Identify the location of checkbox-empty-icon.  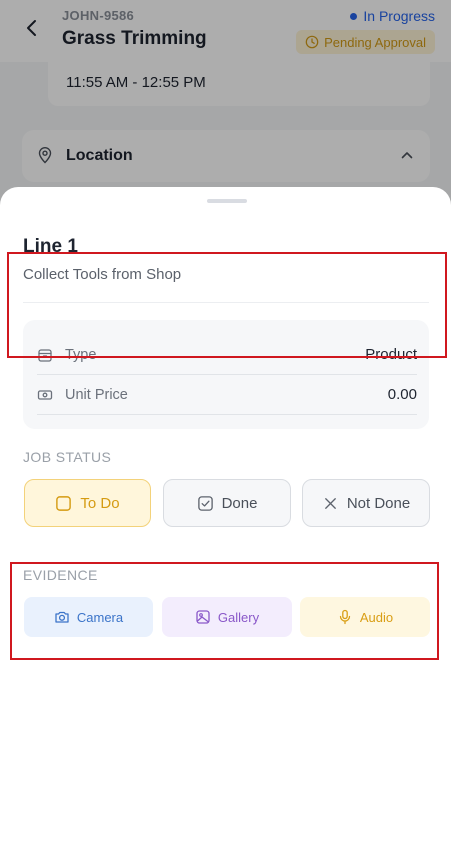
(64, 503).